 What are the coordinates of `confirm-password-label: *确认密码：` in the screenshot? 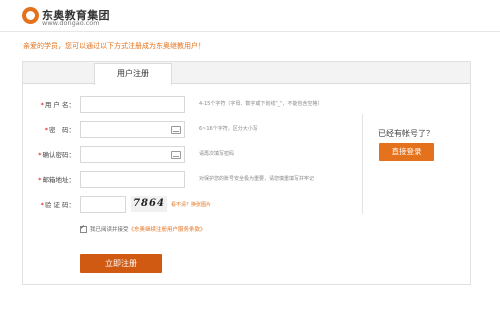 It's located at (49, 154).